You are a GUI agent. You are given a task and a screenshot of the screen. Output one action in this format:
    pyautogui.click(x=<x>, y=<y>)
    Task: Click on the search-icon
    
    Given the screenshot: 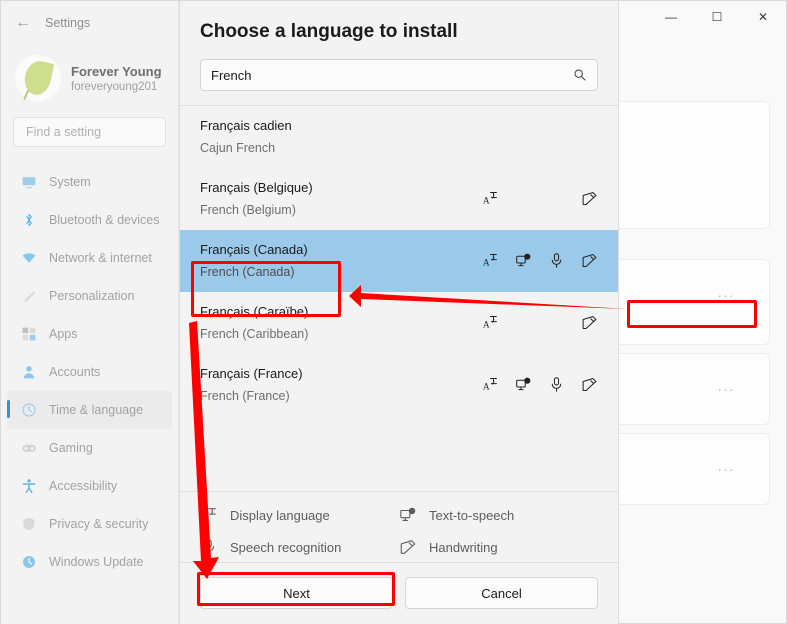 What is the action you would take?
    pyautogui.click(x=580, y=75)
    